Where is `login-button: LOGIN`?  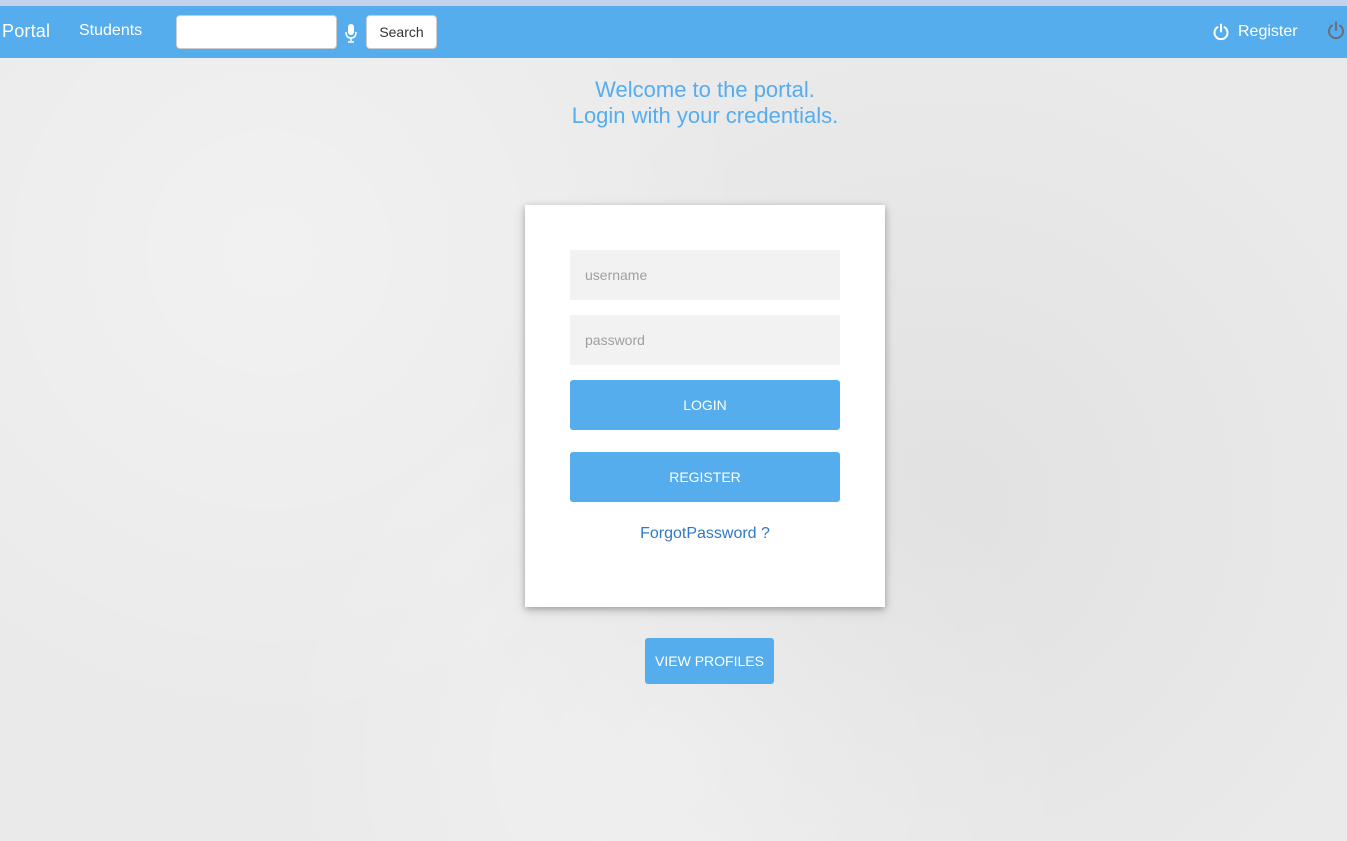
login-button: LOGIN is located at coordinates (705, 405).